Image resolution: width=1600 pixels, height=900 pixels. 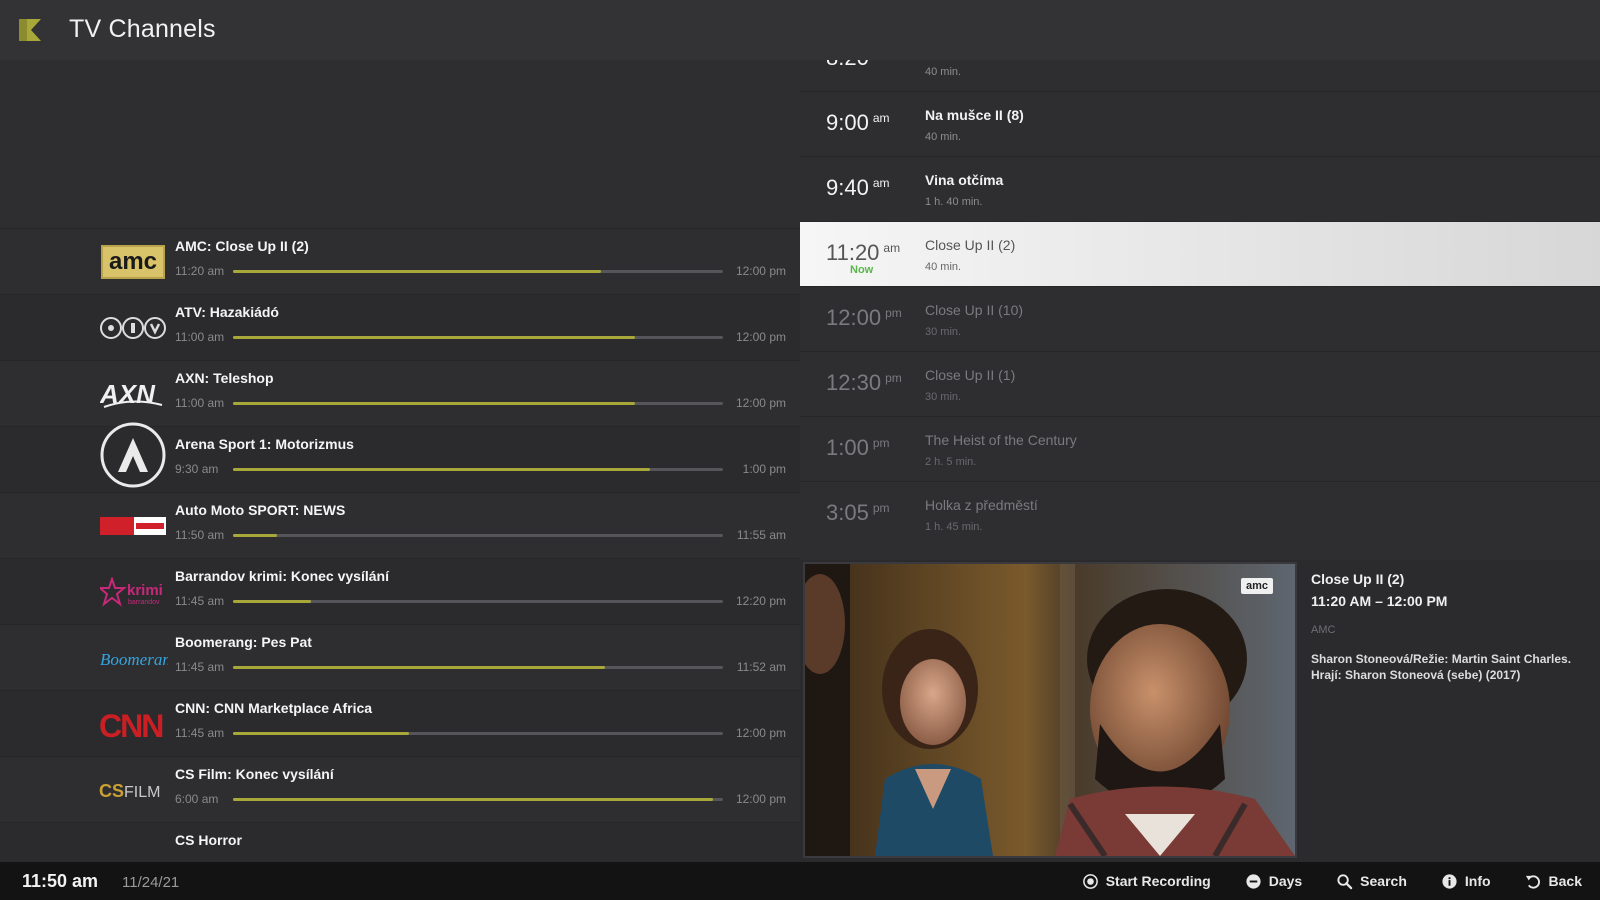 What do you see at coordinates (1200, 189) in the screenshot?
I see `programme-row: 9:40 am Vina otčíma 1 h. 40 min.` at bounding box center [1200, 189].